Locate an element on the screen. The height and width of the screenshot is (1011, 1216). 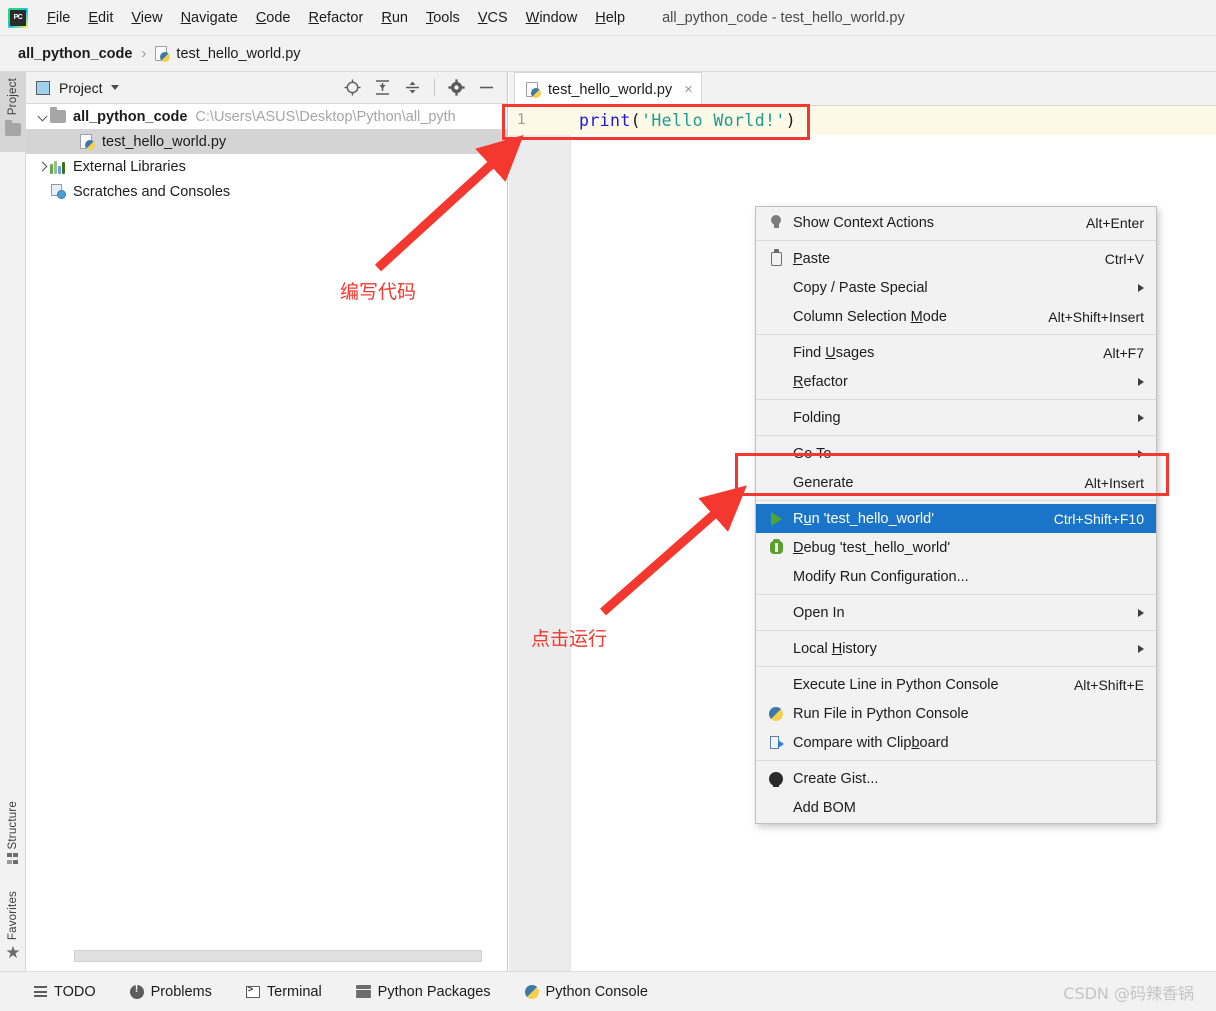
context-menu-item-show-context-actions: Show Context Actions Alt+Enter is located at coordinates (956, 222).